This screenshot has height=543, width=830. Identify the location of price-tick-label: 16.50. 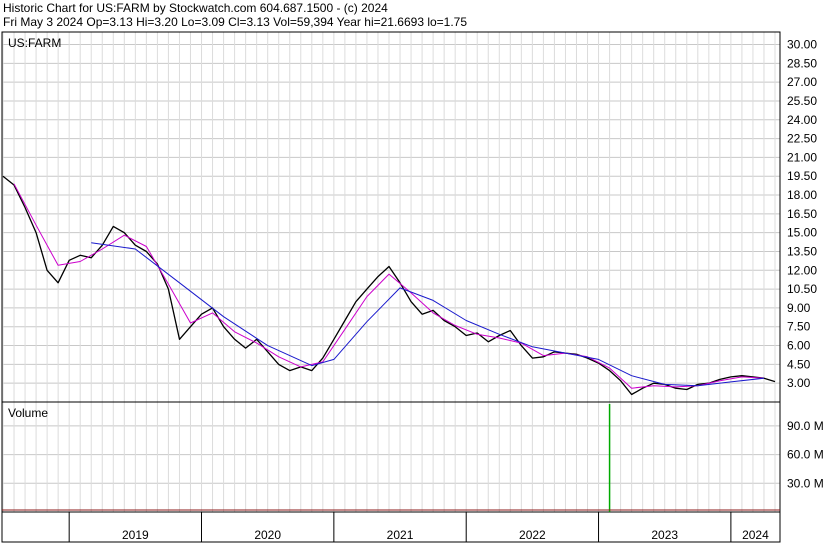
(802, 214).